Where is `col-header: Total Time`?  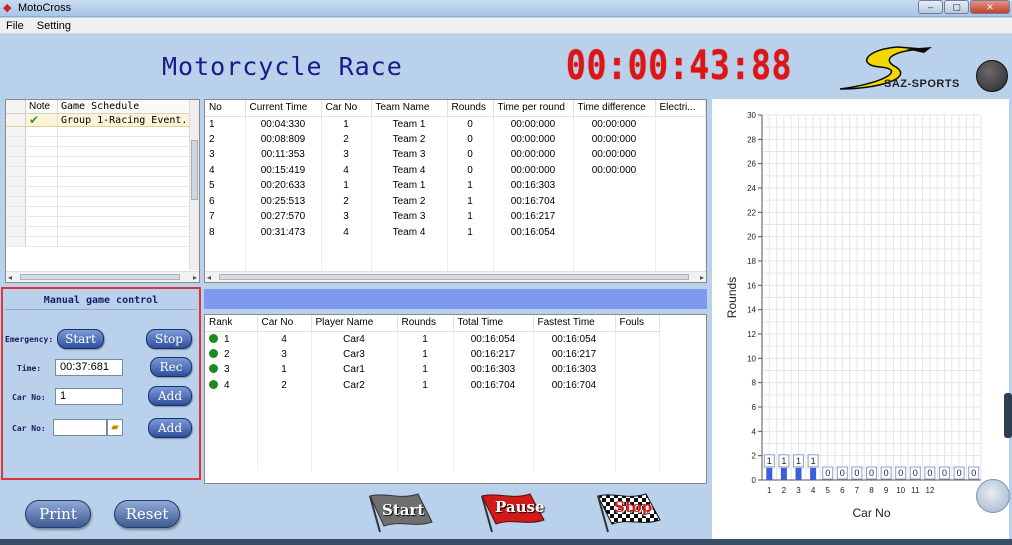
col-header: Total Time is located at coordinates (493, 323).